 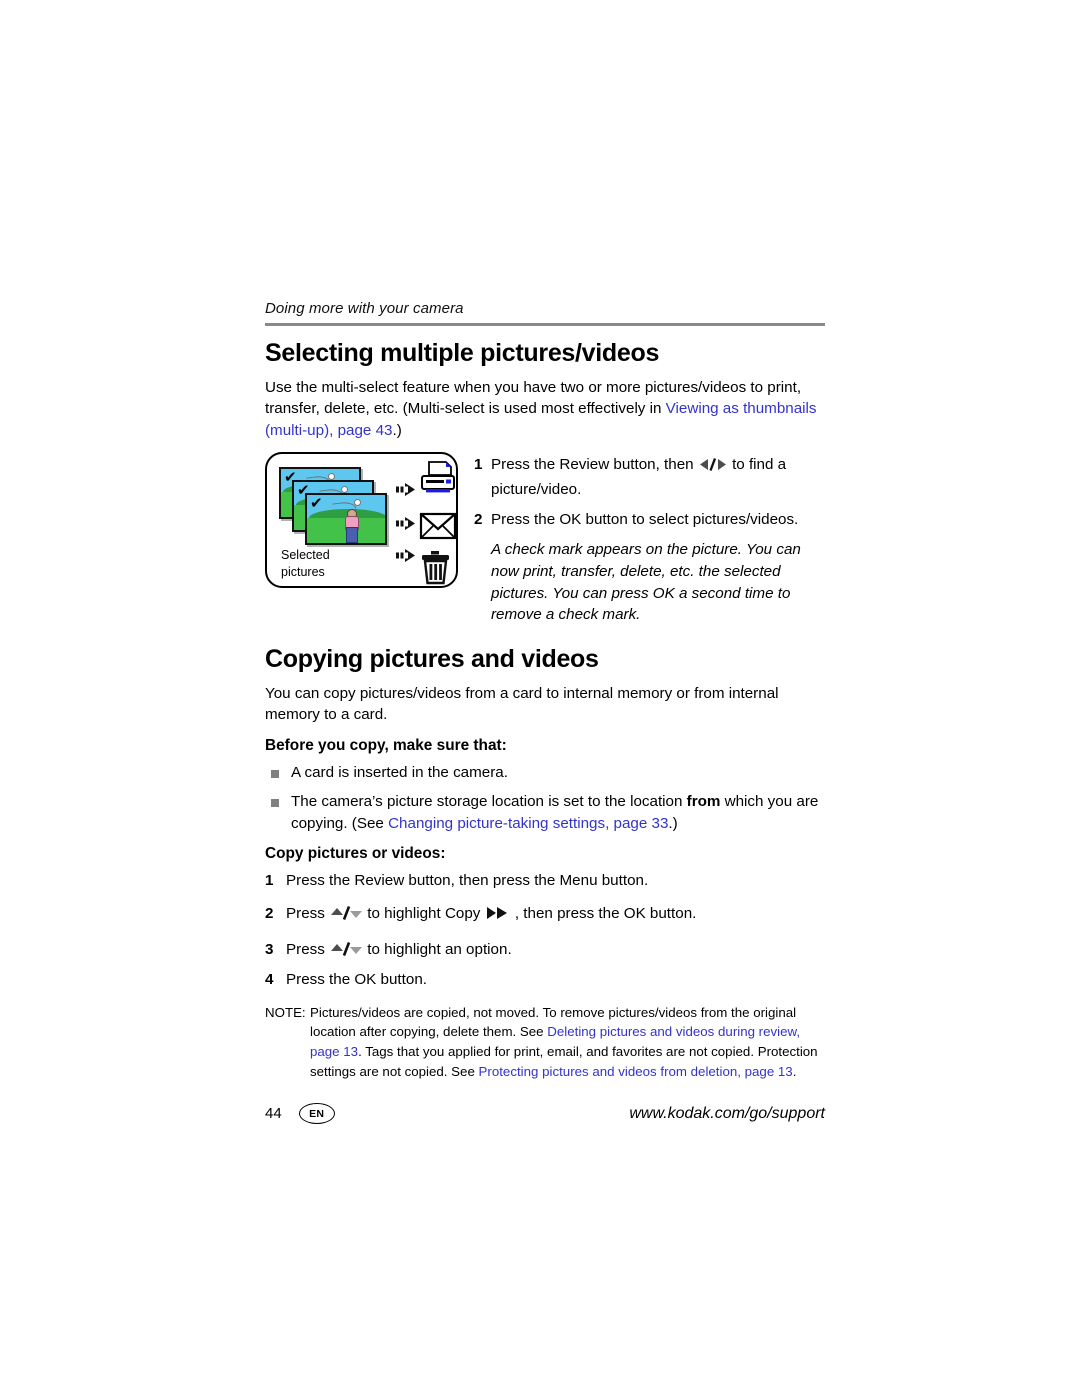 I want to click on envelope-icon, so click(x=438, y=528).